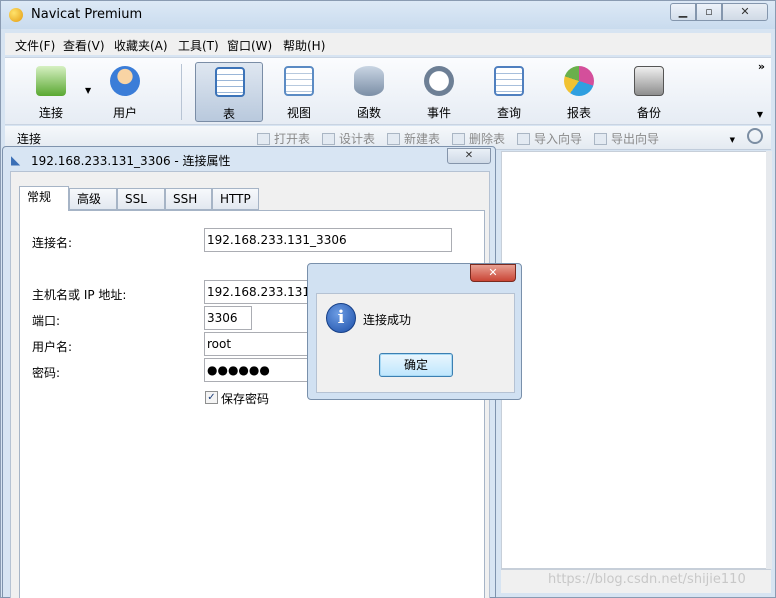 Image resolution: width=776 pixels, height=598 pixels. I want to click on export-wizard-action: 导出向导, so click(626, 138).